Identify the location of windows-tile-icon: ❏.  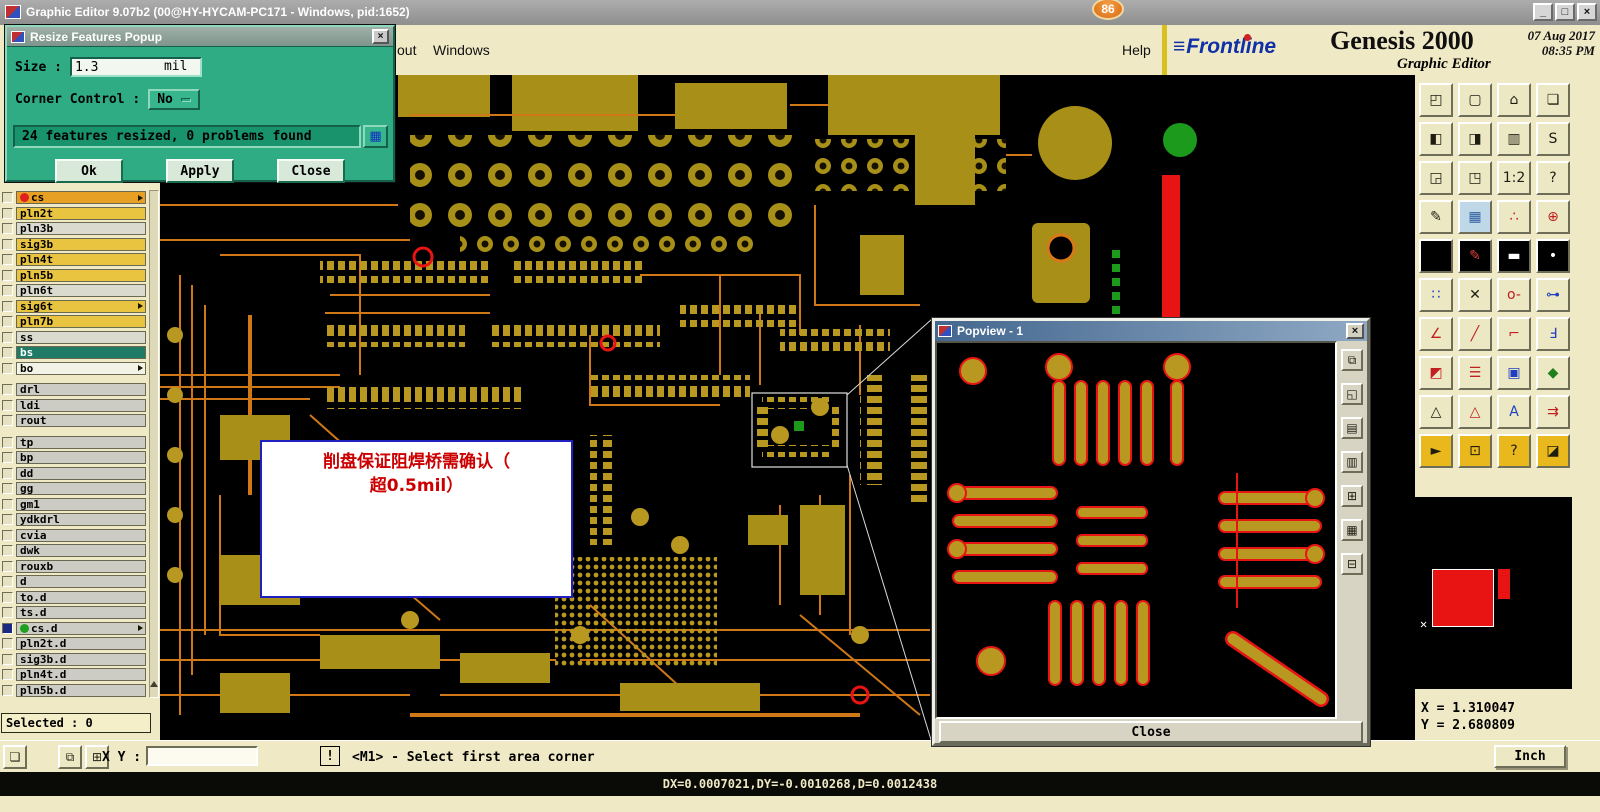
(1553, 100).